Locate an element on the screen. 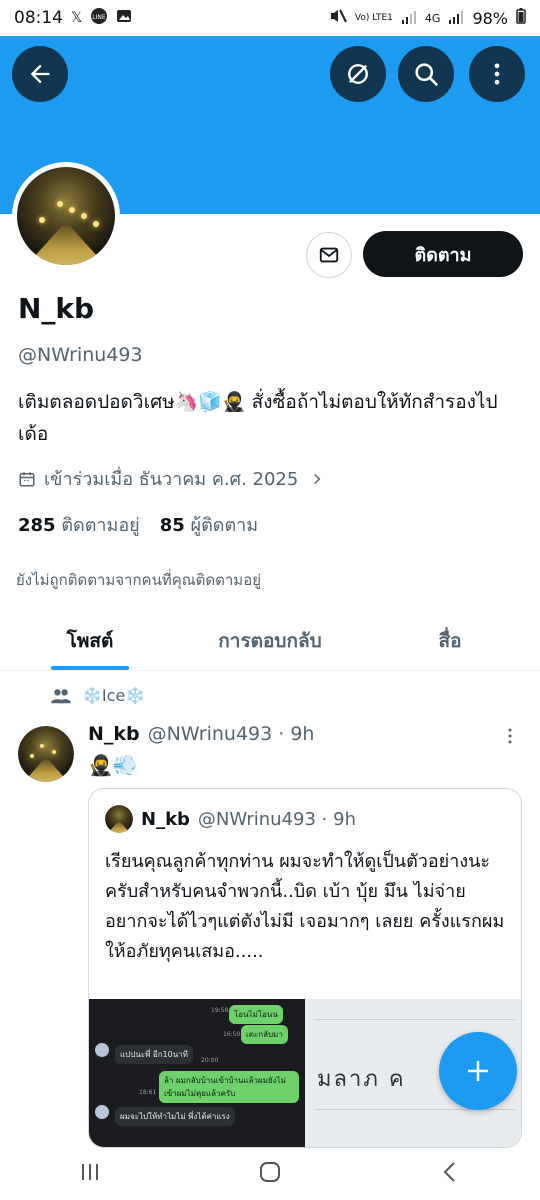  status-bar: 08:14 𝕏 LINE Vo) LTE1 4G 98% is located at coordinates (270, 18).